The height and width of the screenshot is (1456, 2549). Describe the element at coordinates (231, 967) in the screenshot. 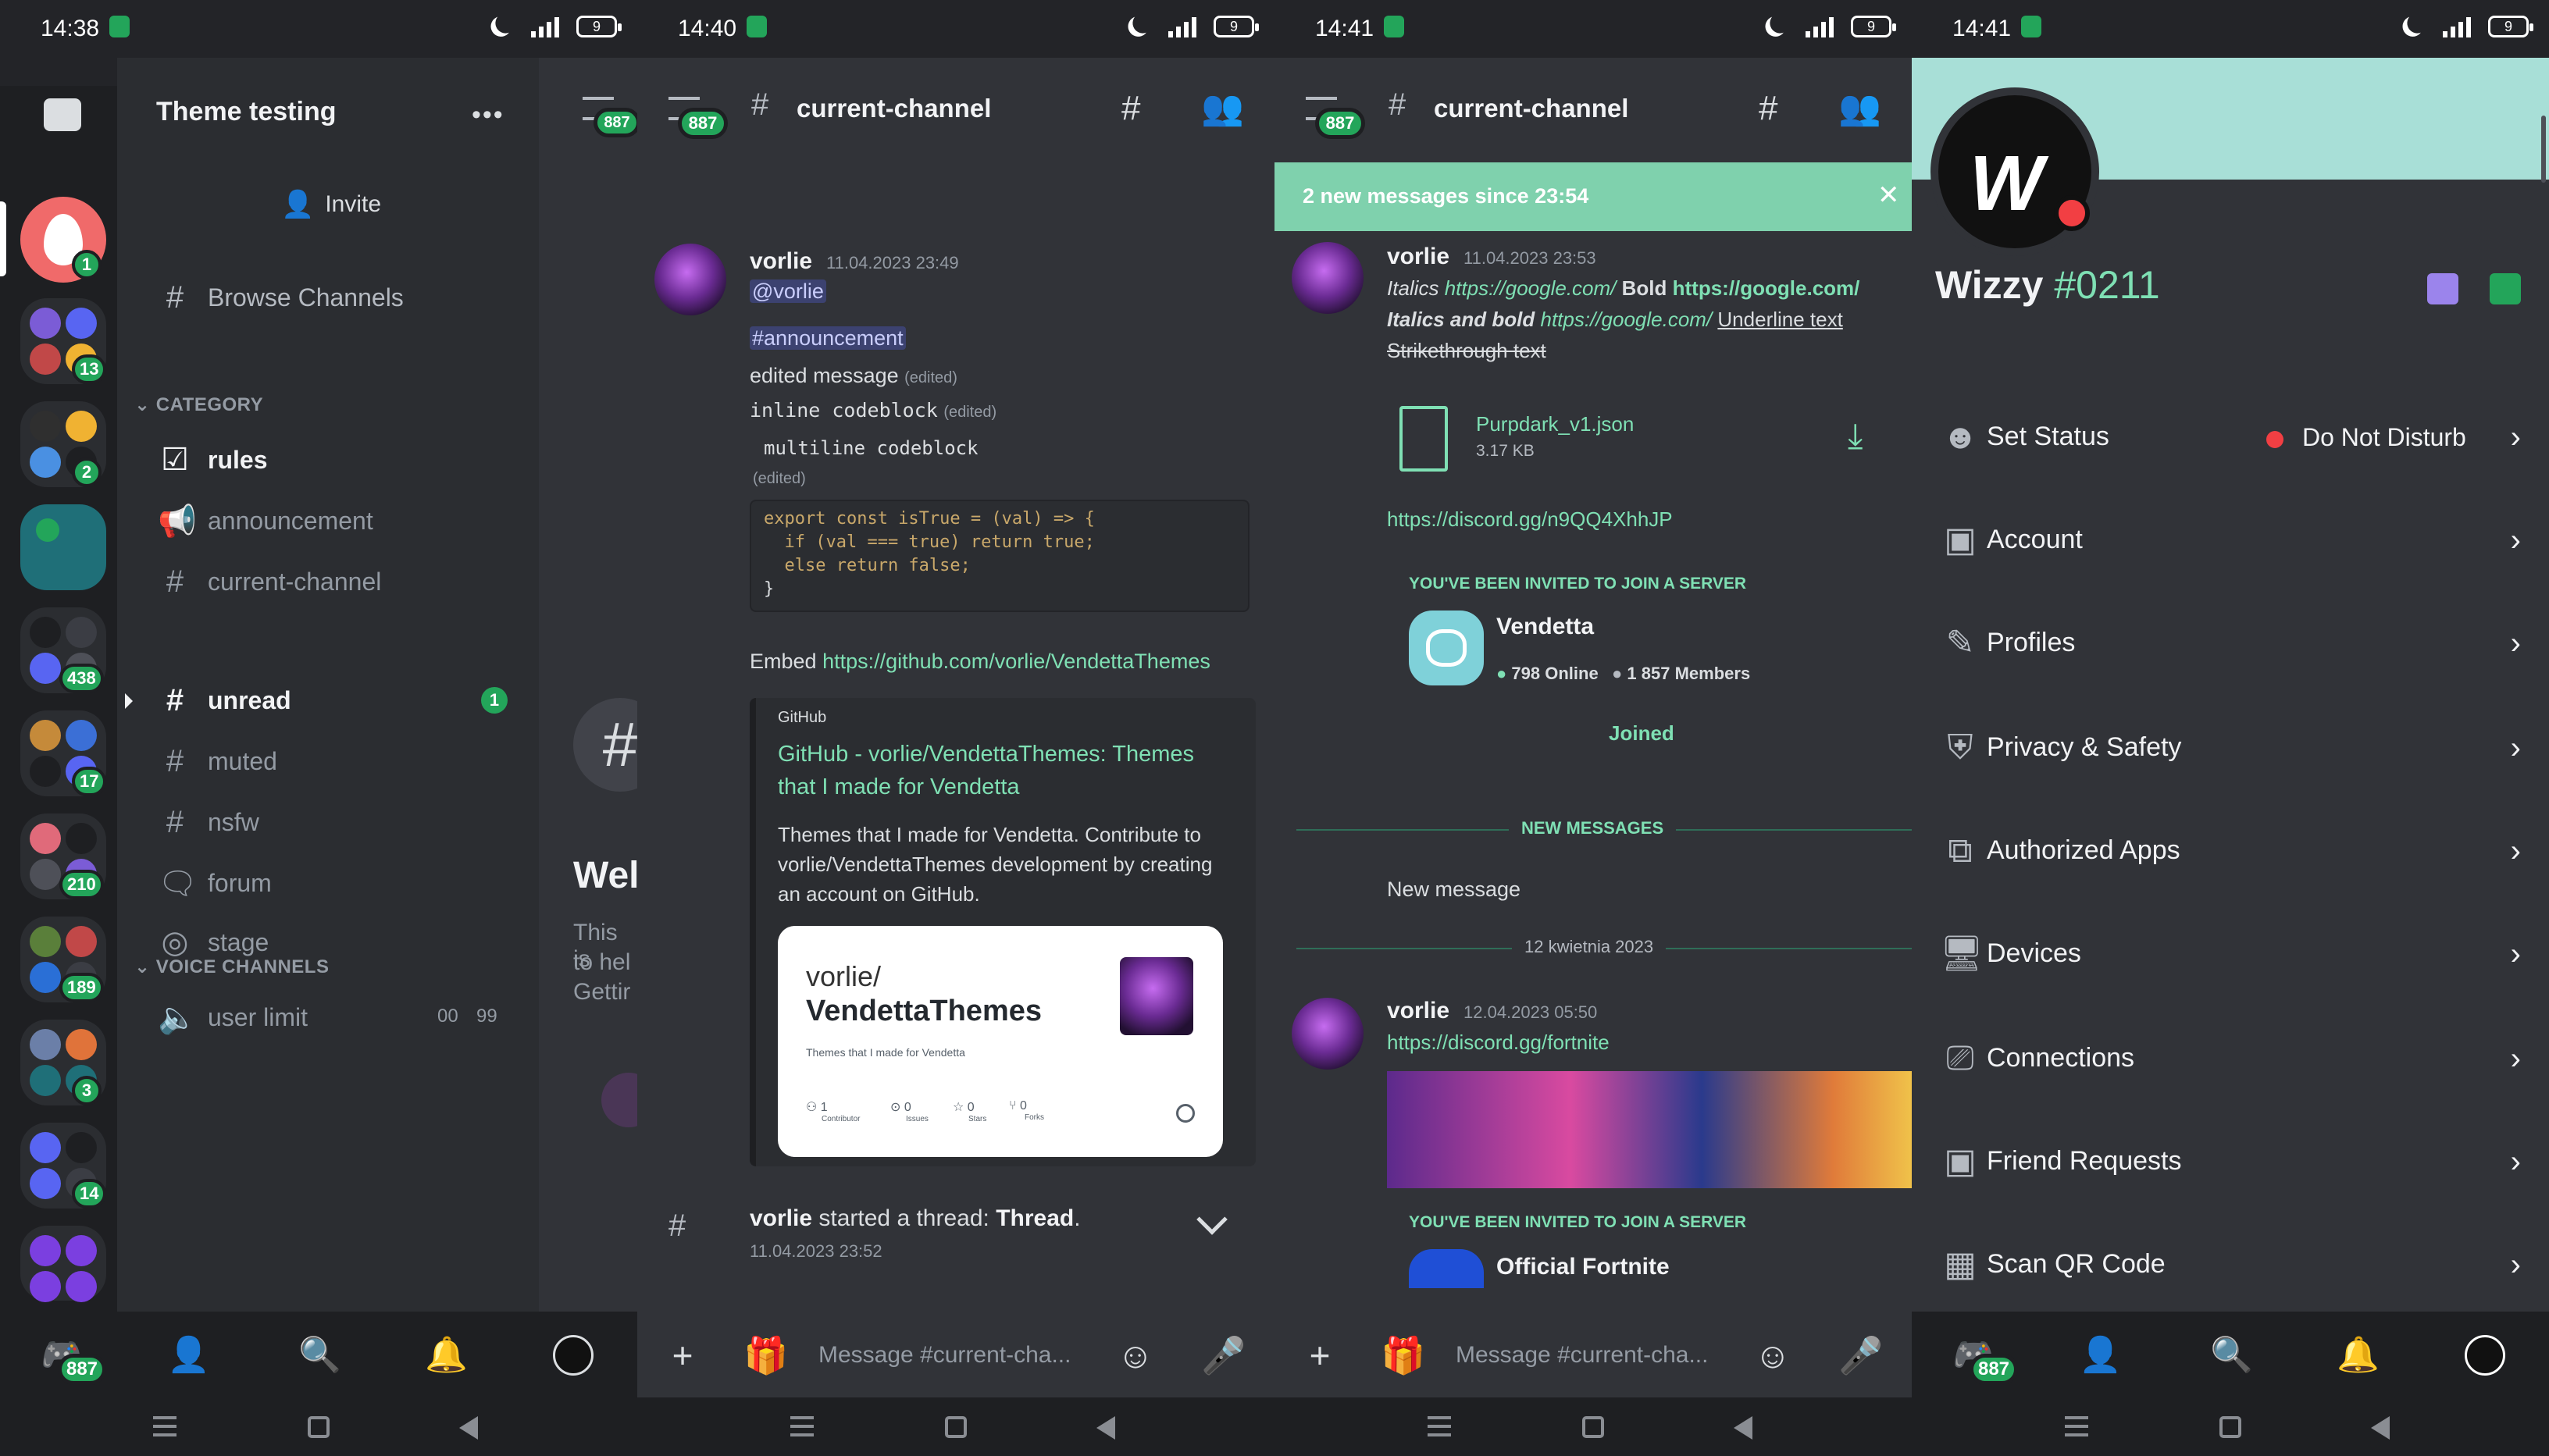

I see `voice-category-header: ⌄ VOICE CHANNELS` at that location.